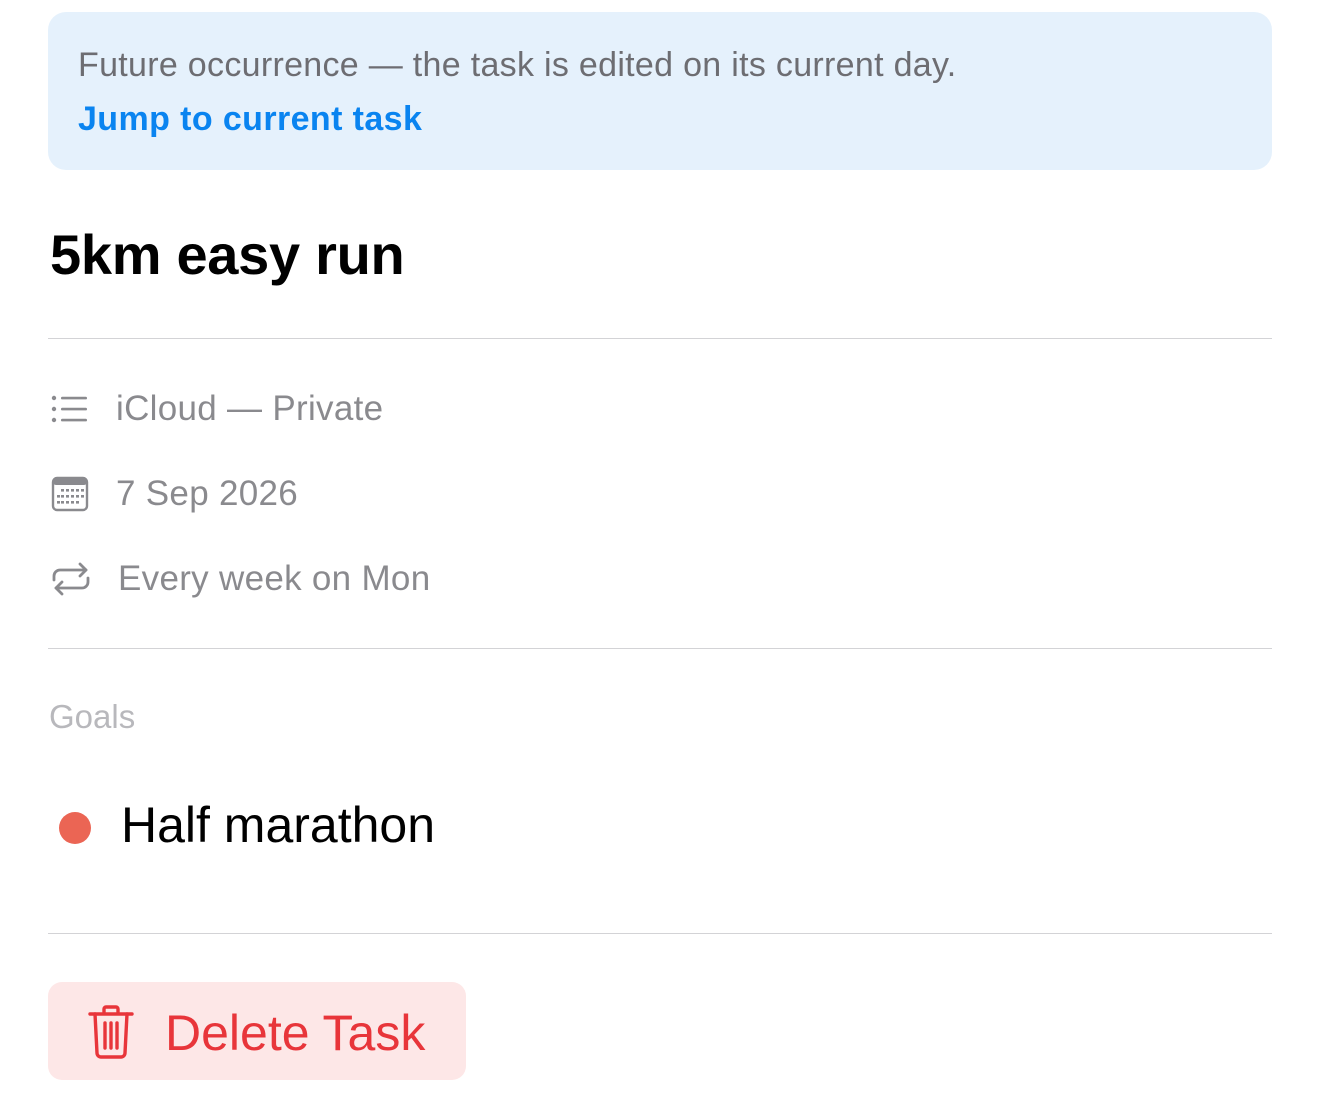 Image resolution: width=1320 pixels, height=1106 pixels. I want to click on list-label: iCloud — Private, so click(250, 408).